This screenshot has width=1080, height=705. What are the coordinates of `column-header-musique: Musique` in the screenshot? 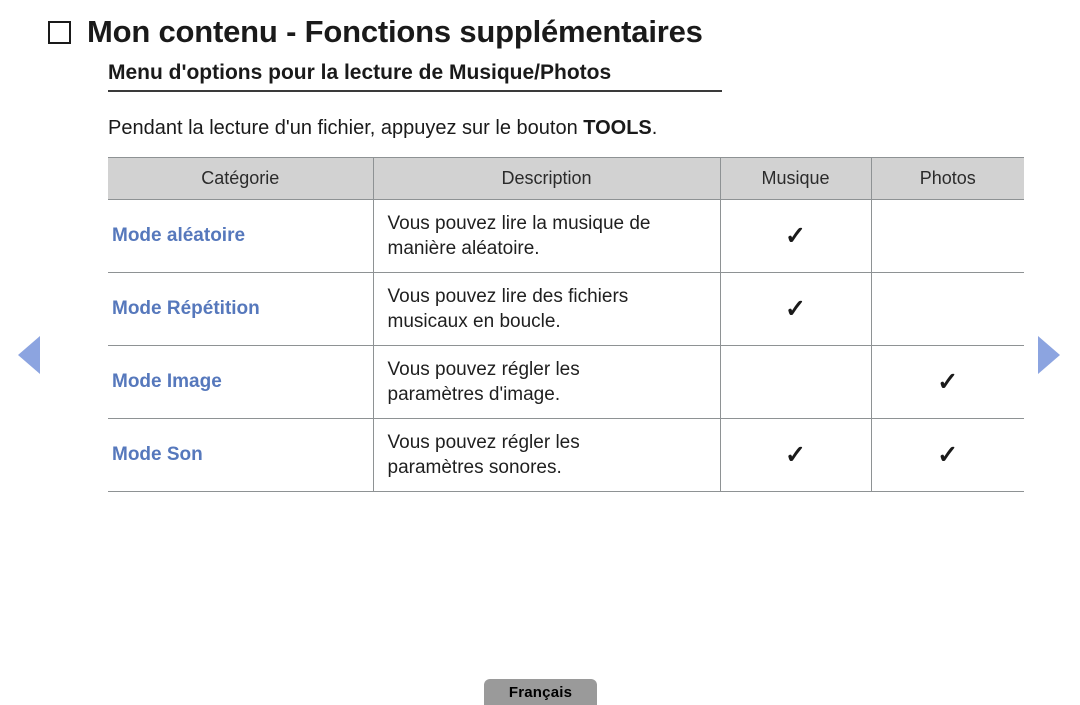 It's located at (796, 178).